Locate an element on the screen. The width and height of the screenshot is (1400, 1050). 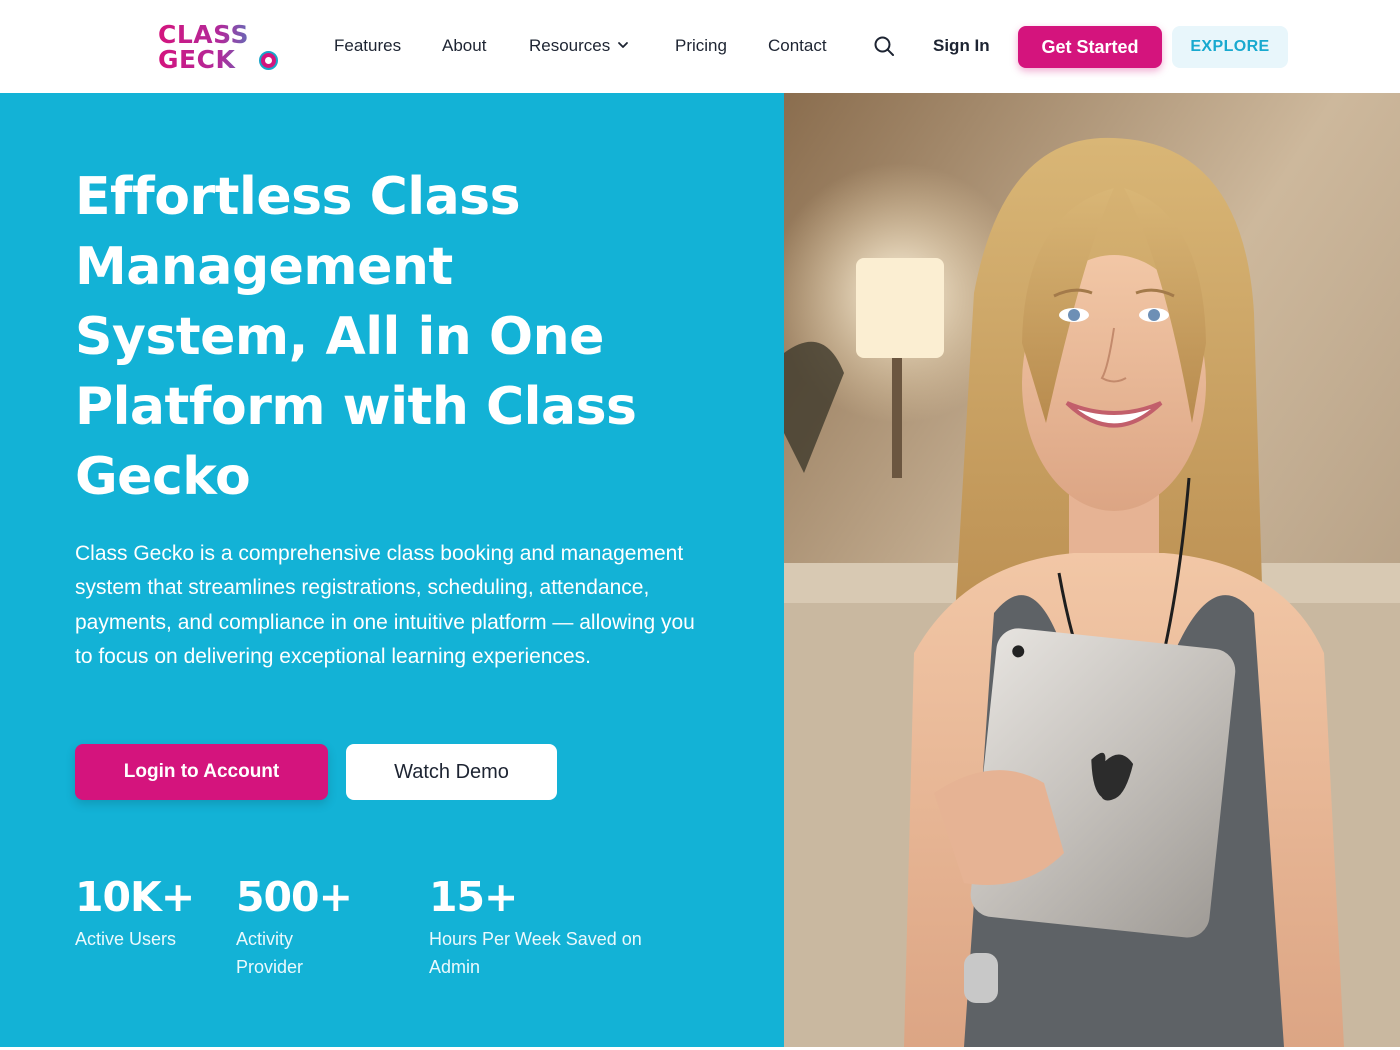
logo-text-line1: CLASS is located at coordinates (220, 34).